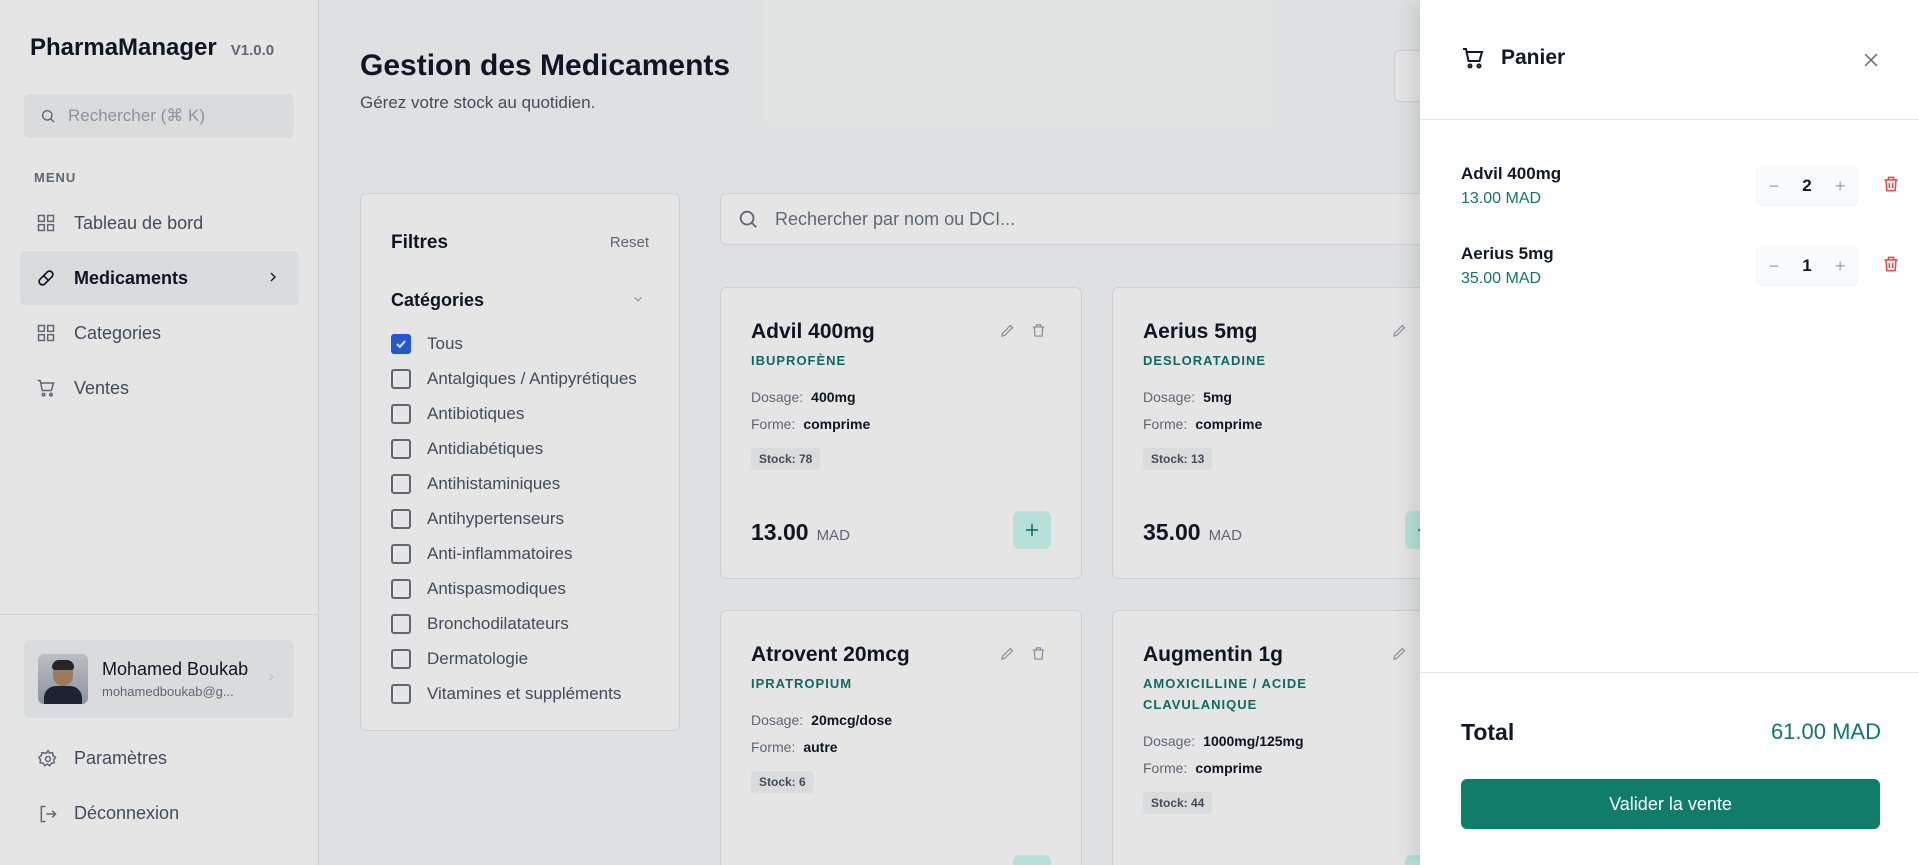  I want to click on cart-item: Advil 400mg 13.00 MAD − 2 +, so click(1679, 194).